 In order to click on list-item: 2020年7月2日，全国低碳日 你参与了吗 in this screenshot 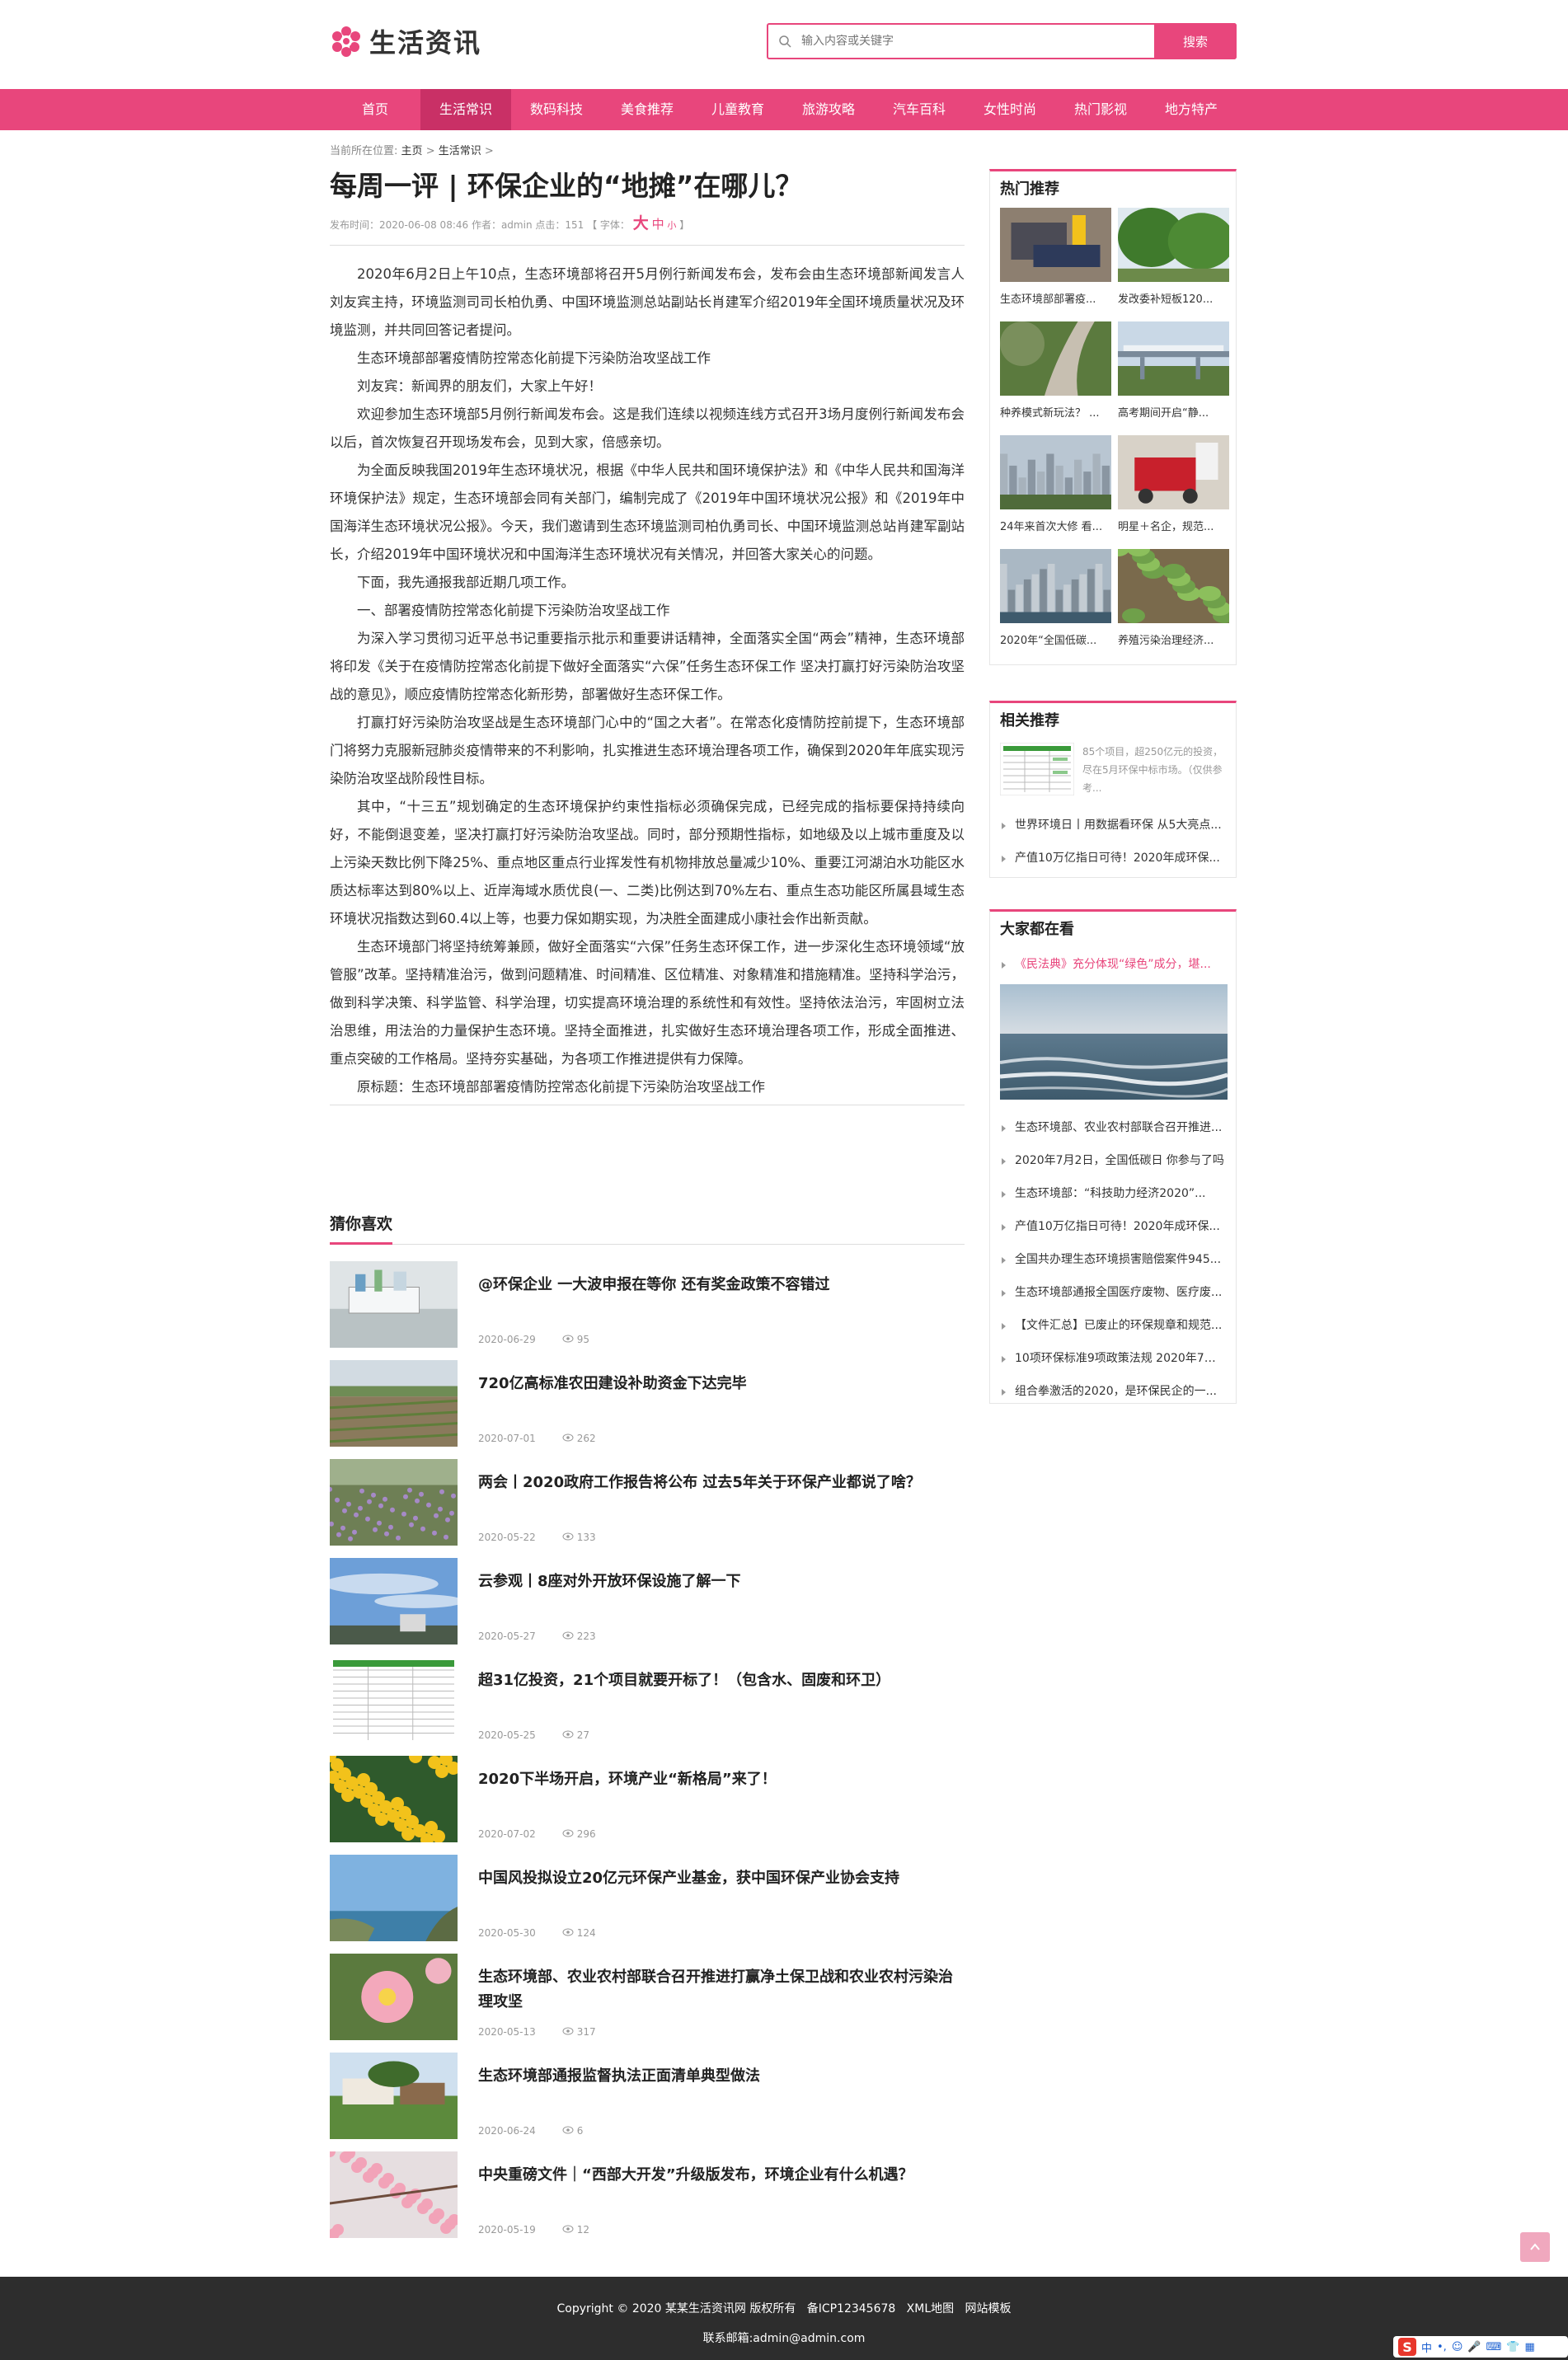, I will do `click(1113, 1160)`.